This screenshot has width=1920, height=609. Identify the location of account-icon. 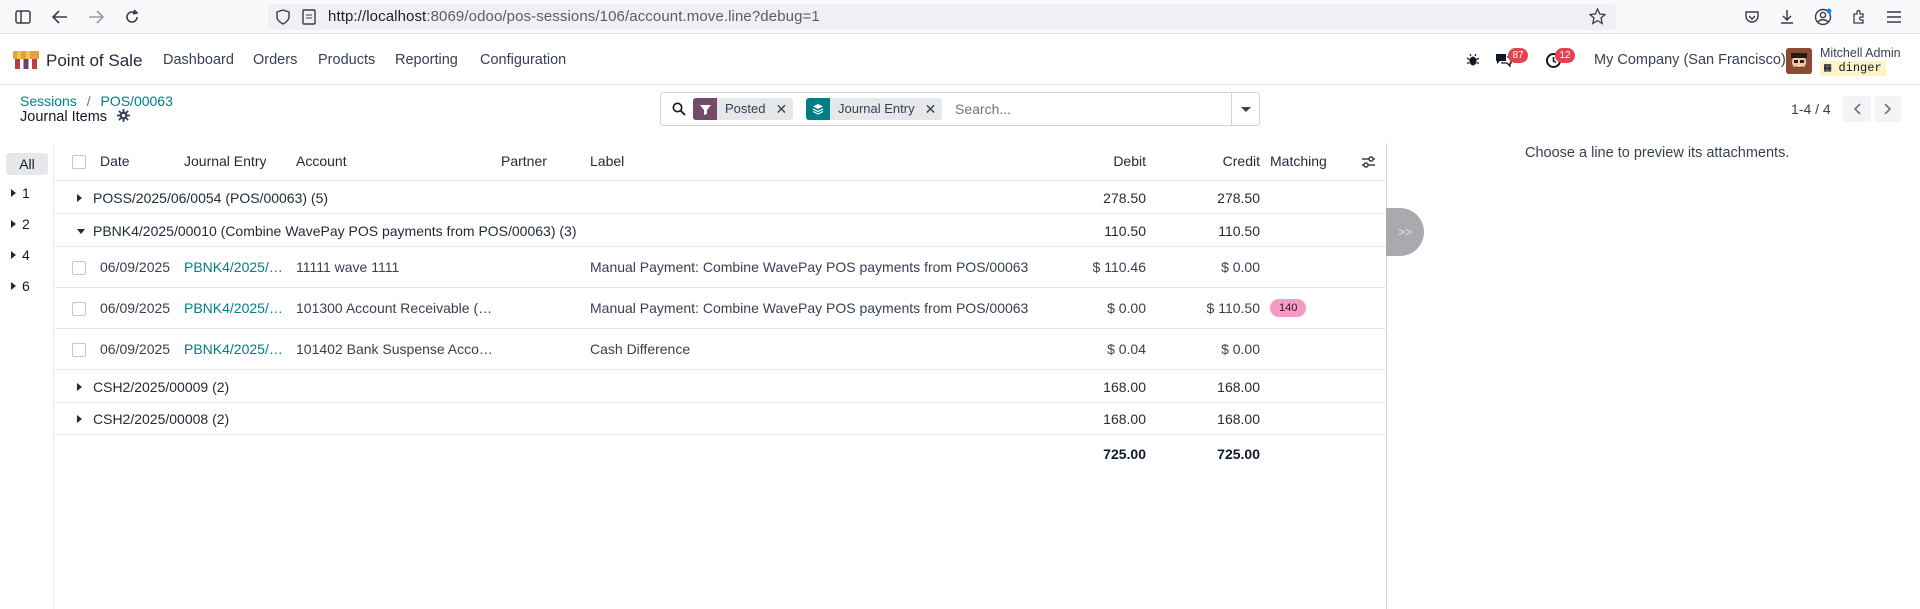
(1823, 17).